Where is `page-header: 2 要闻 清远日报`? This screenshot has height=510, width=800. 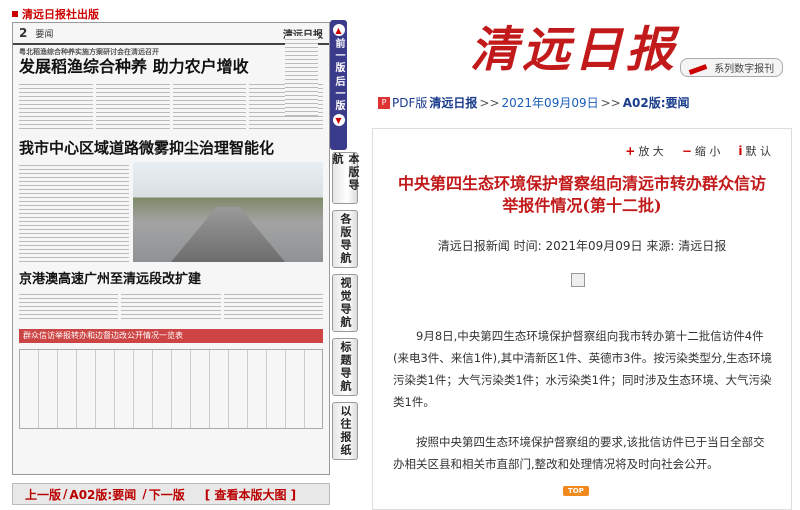
page-header: 2 要闻 清远日报 is located at coordinates (171, 34).